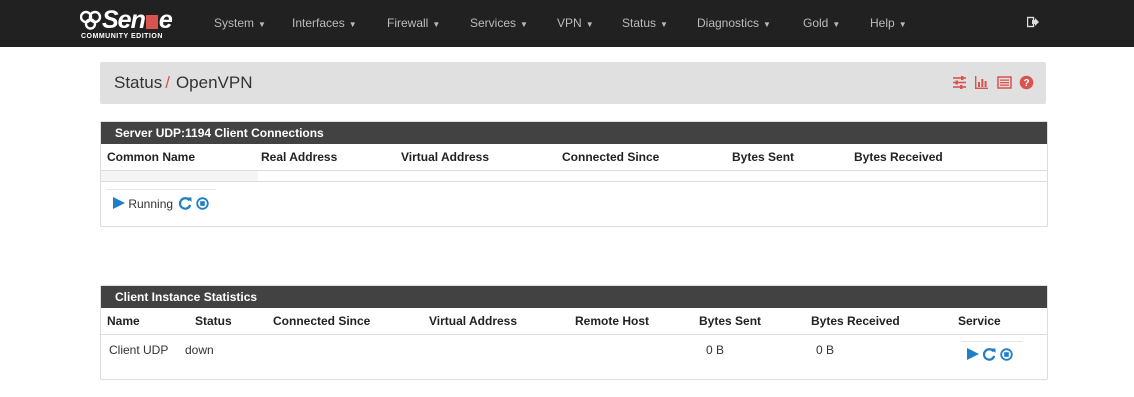 The height and width of the screenshot is (397, 1134). I want to click on column-header: Remote Host, so click(612, 321).